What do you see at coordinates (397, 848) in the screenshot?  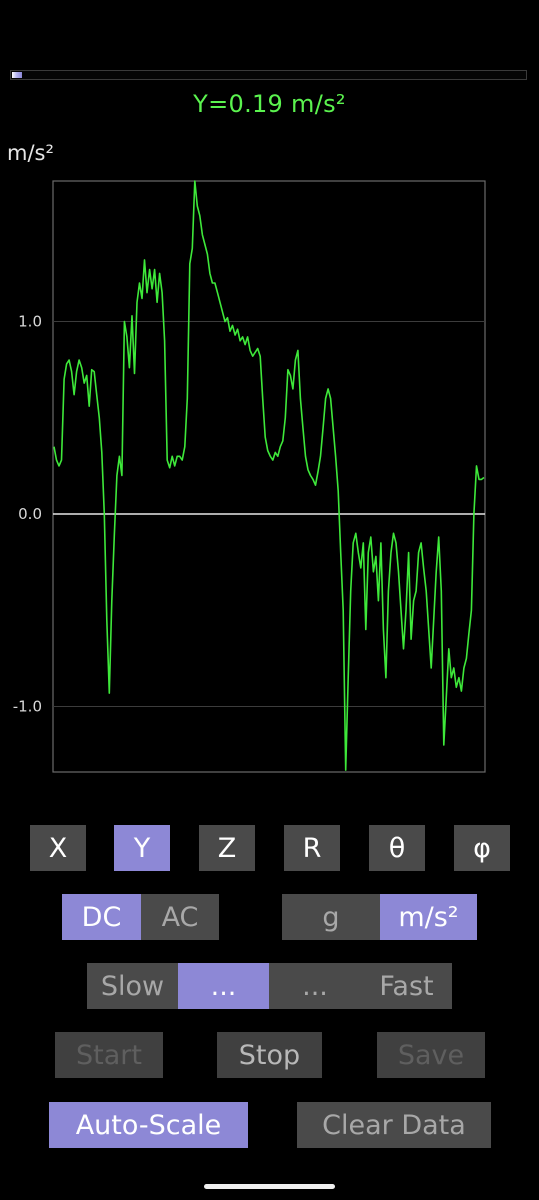 I see `axis-theta-button: θ` at bounding box center [397, 848].